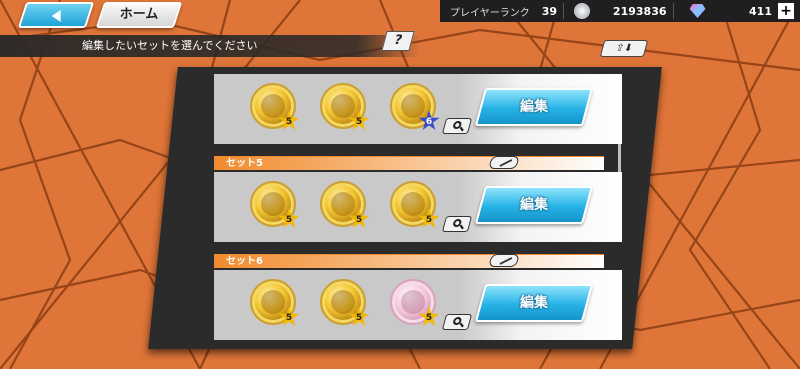  Describe the element at coordinates (697, 11) in the screenshot. I see `gem-icon` at that location.